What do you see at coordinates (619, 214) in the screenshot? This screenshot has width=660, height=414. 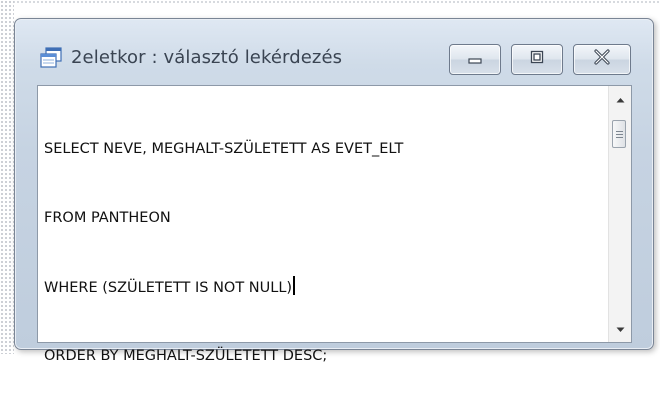 I see `vertical-scrollbar` at bounding box center [619, 214].